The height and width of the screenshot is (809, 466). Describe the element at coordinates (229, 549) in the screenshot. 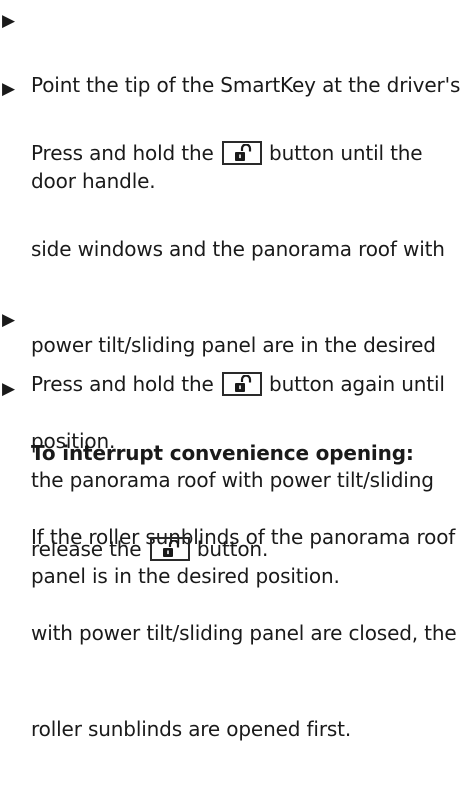

I see `step-text-after-button: button.` at that location.